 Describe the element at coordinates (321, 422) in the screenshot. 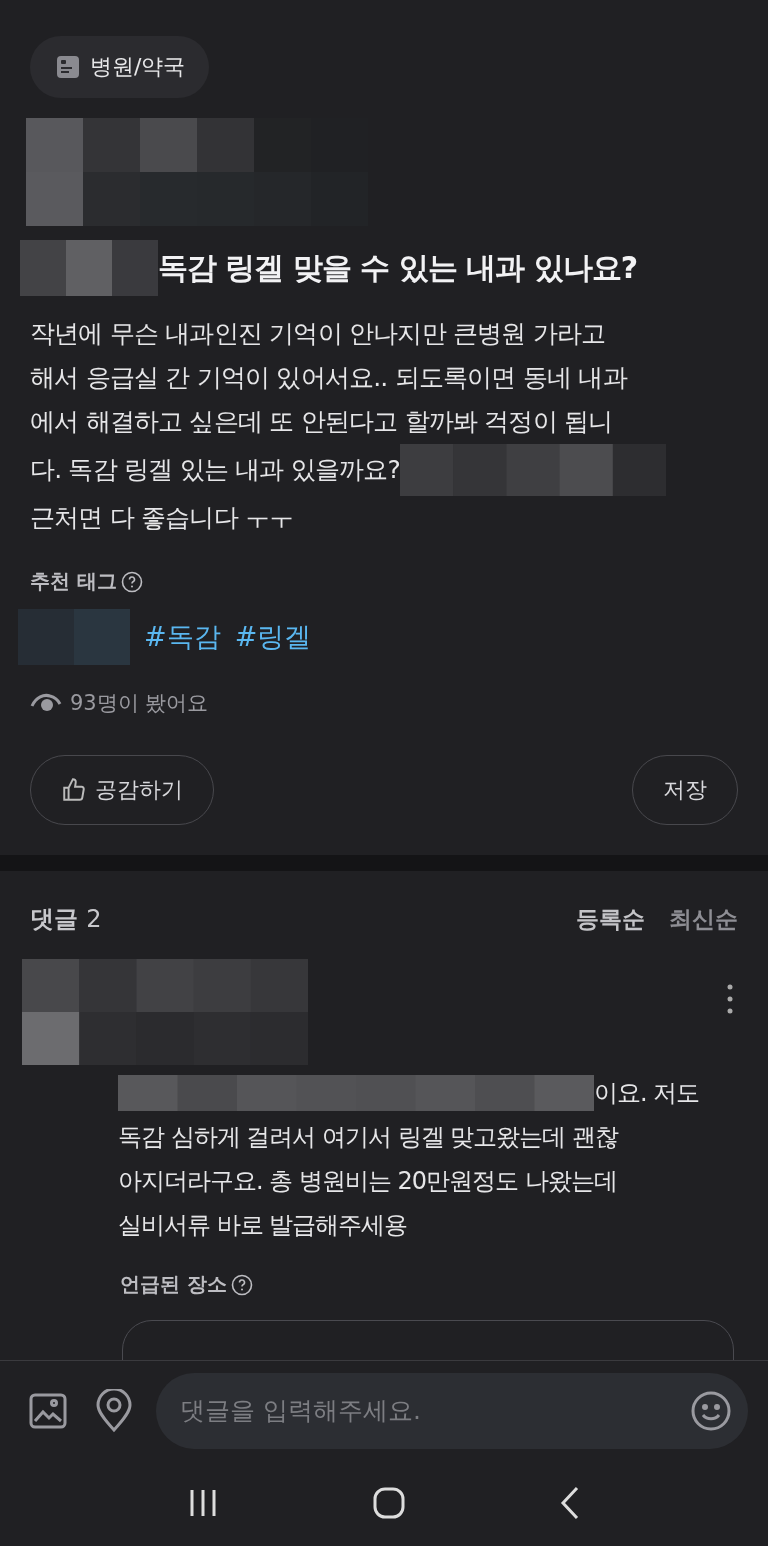

I see `post-body-line: 에서 해결하고 싶은데 또 안된다고 할까봐 걱정이 됩니` at that location.